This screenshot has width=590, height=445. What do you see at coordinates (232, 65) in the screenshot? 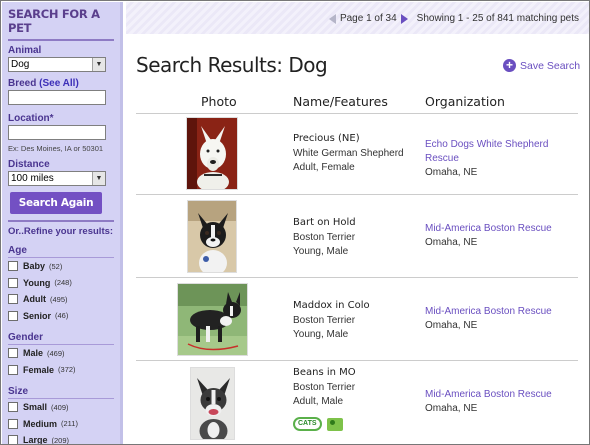
I see `page-title: Search Results: Dog` at bounding box center [232, 65].